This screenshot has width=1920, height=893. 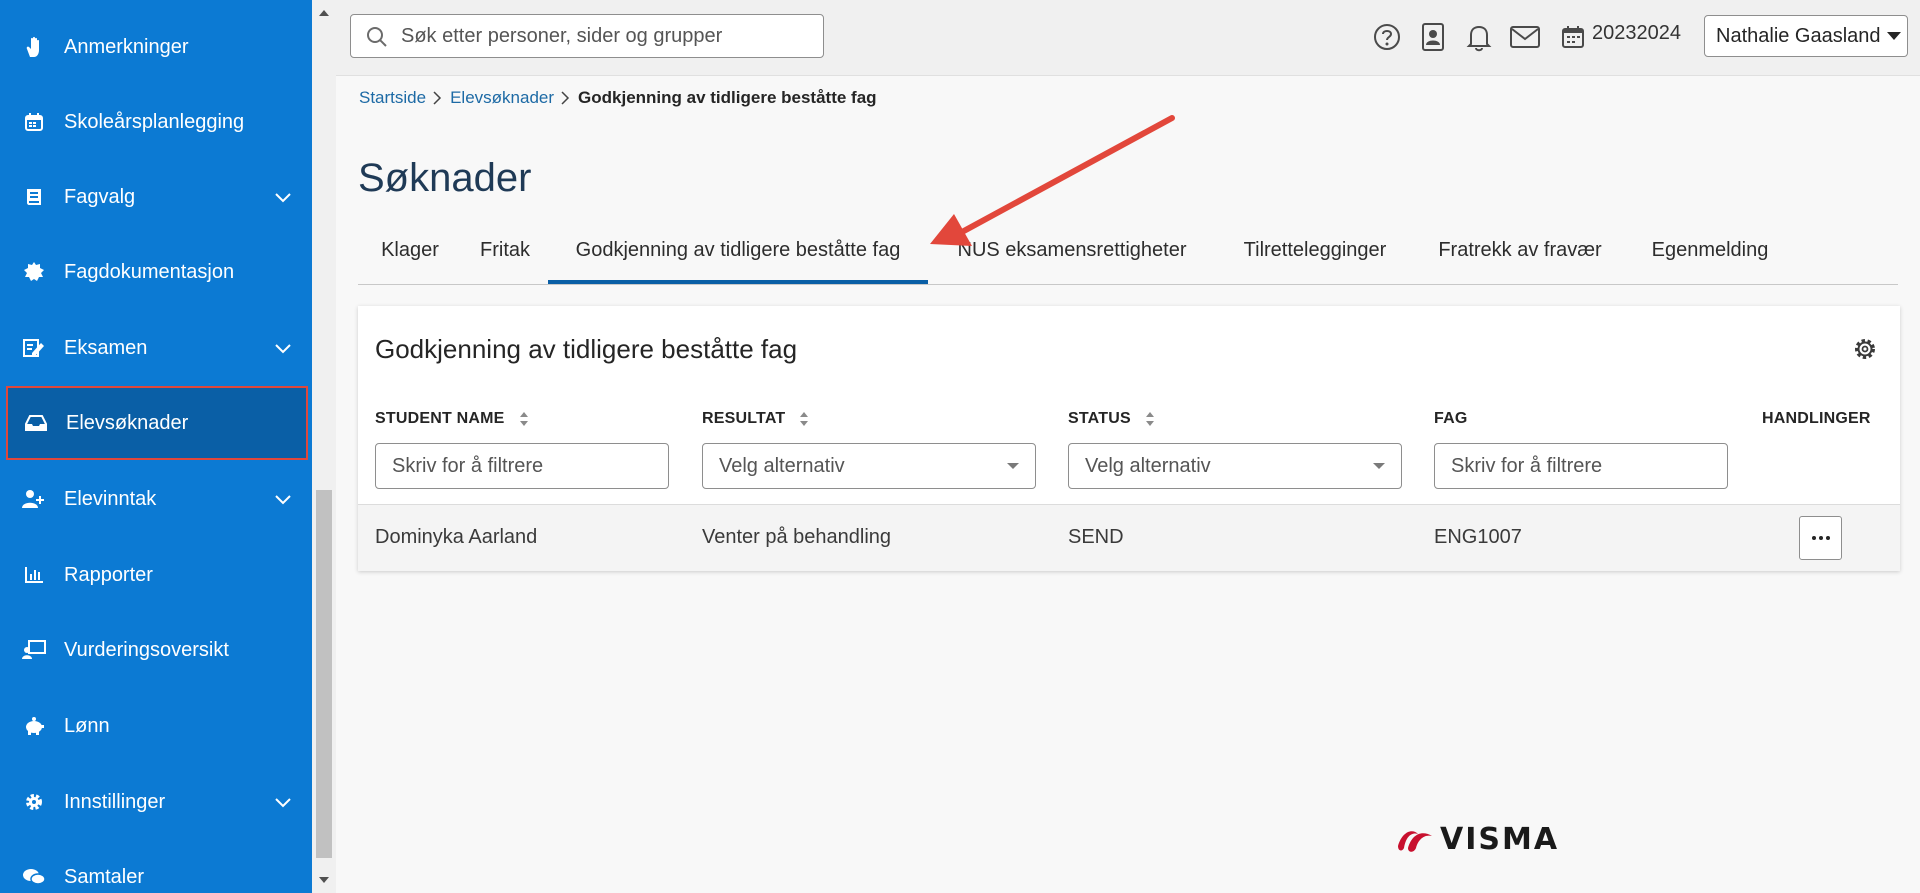 What do you see at coordinates (456, 537) in the screenshot?
I see `cell-student-name: Dominyka Aarland` at bounding box center [456, 537].